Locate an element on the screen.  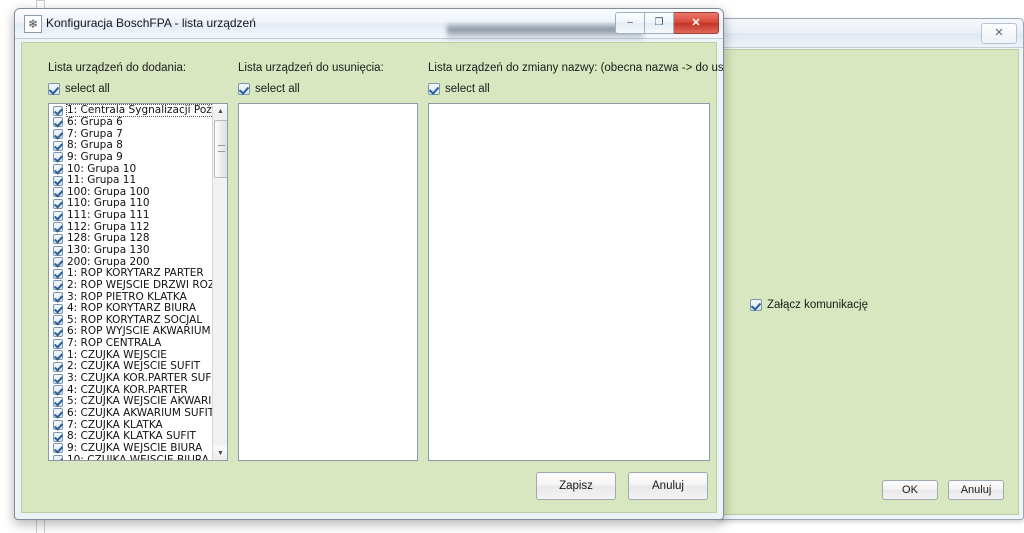
ok-button: OK is located at coordinates (910, 490).